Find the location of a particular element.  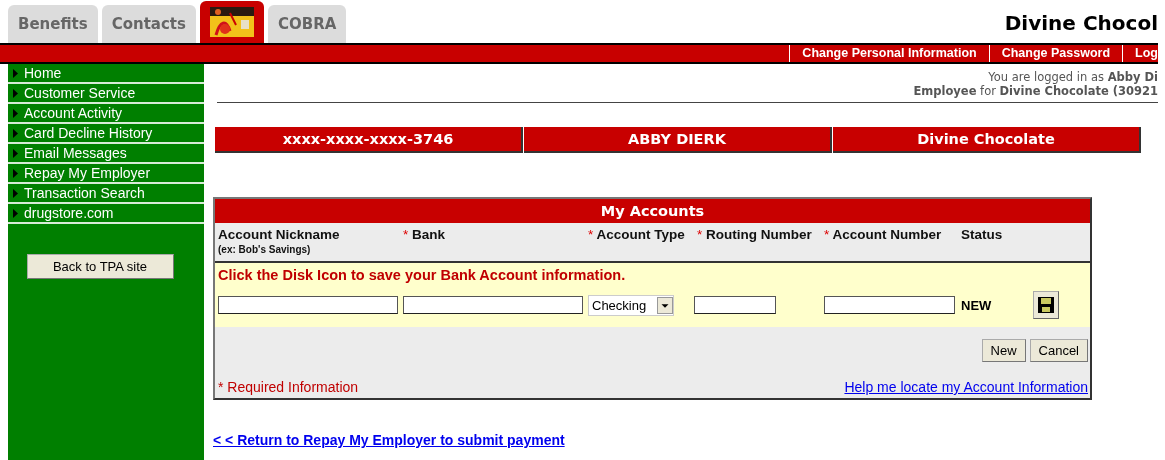

tab: Contacts is located at coordinates (148, 24).